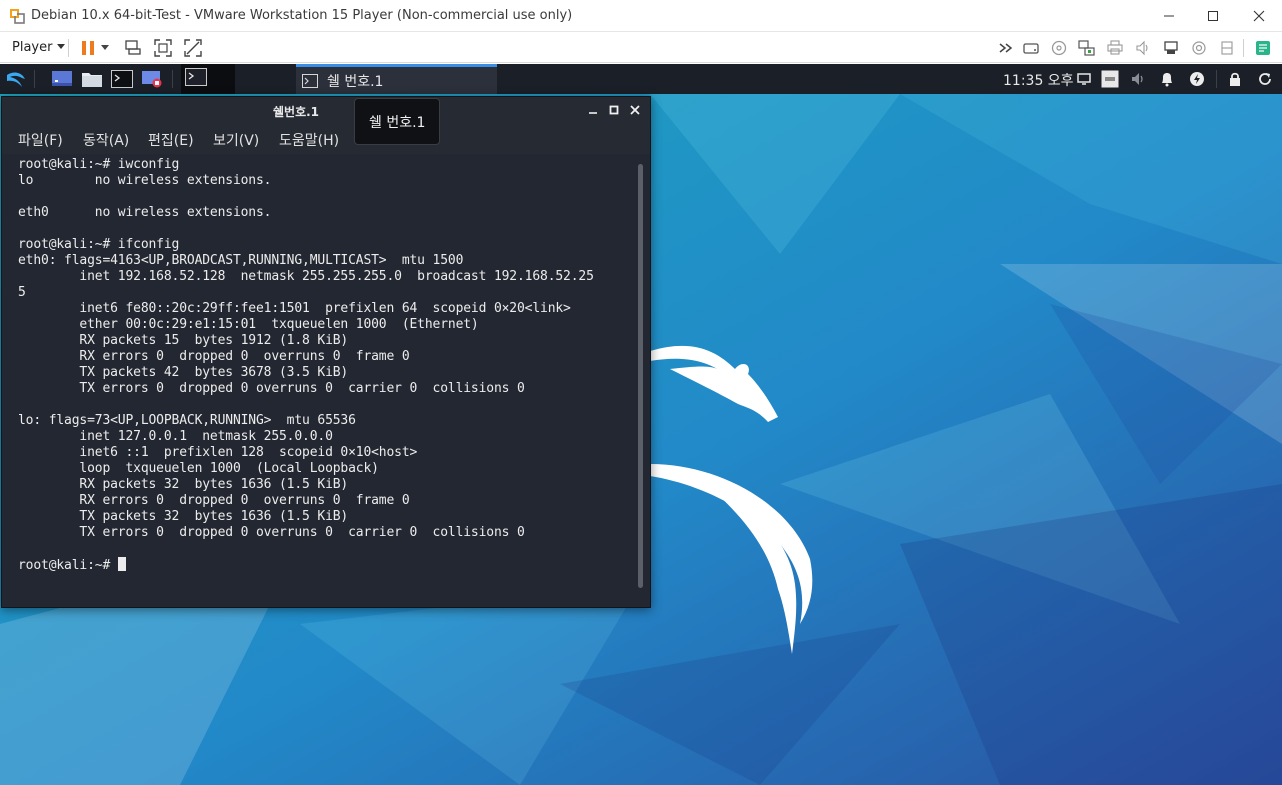 This screenshot has height=785, width=1282. I want to click on more-icon, so click(1006, 48).